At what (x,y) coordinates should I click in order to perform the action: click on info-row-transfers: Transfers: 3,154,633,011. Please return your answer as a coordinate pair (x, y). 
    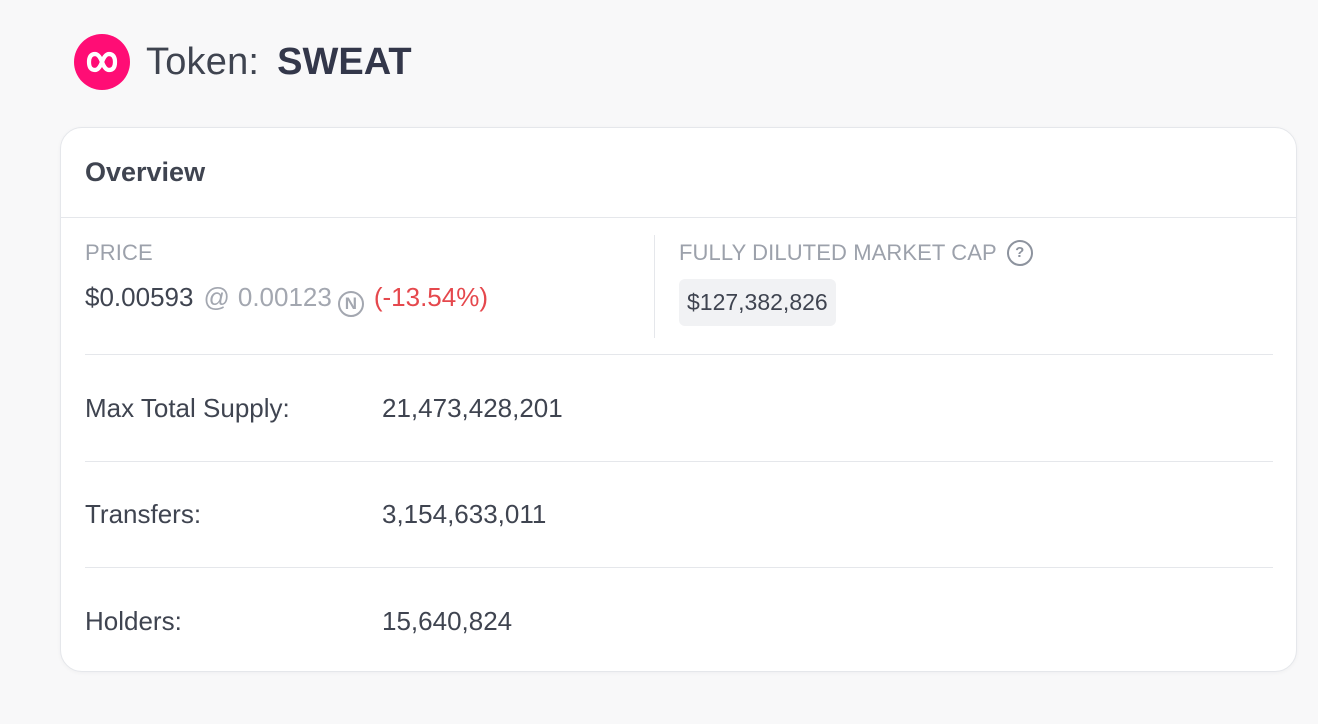
    Looking at the image, I should click on (679, 515).